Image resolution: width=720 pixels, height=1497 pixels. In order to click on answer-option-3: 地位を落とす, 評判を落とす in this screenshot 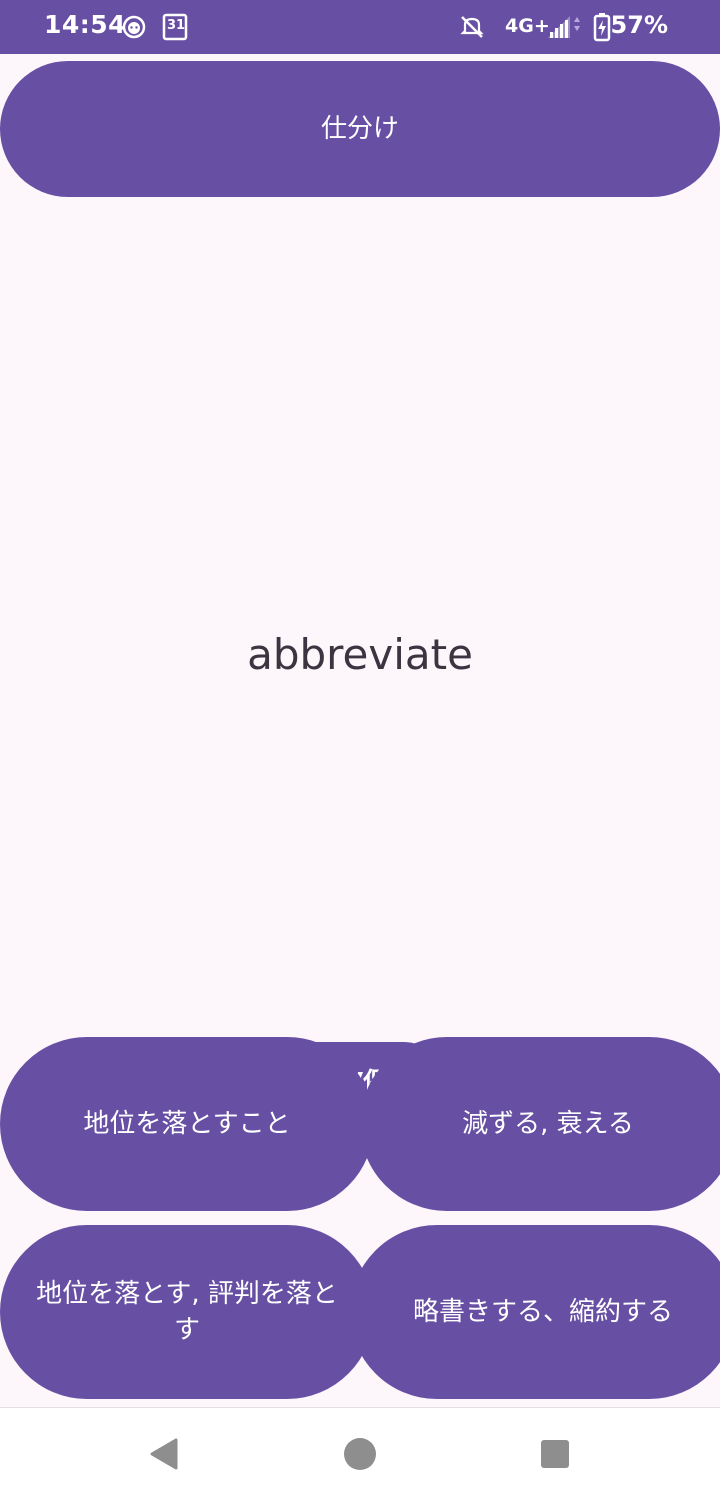, I will do `click(187, 1312)`.